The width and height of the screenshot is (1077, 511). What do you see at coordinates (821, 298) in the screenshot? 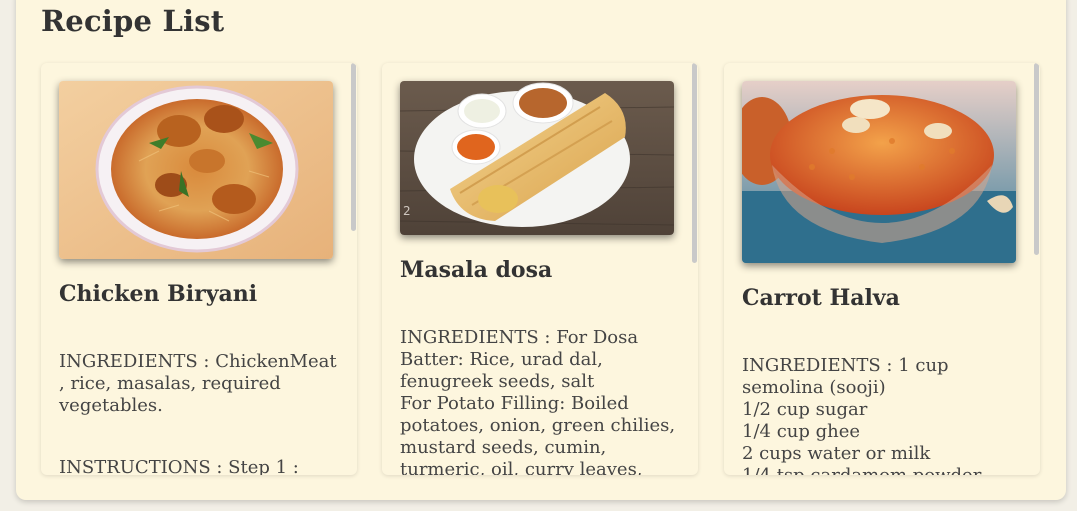
I see `recipe-name: Carrot Halva` at bounding box center [821, 298].